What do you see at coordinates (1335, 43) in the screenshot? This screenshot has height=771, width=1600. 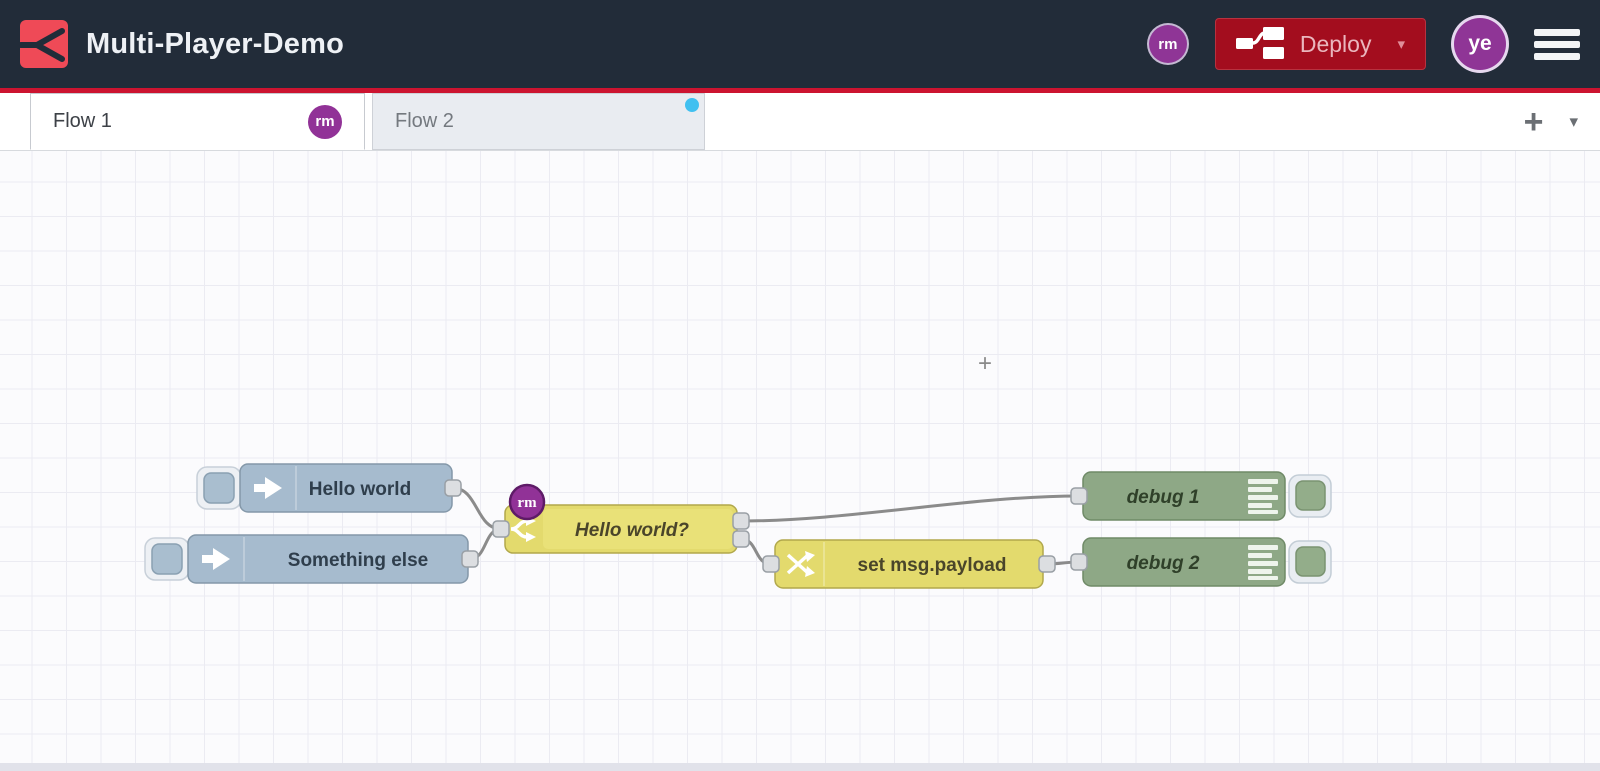 I see `deploy-label: Deploy` at bounding box center [1335, 43].